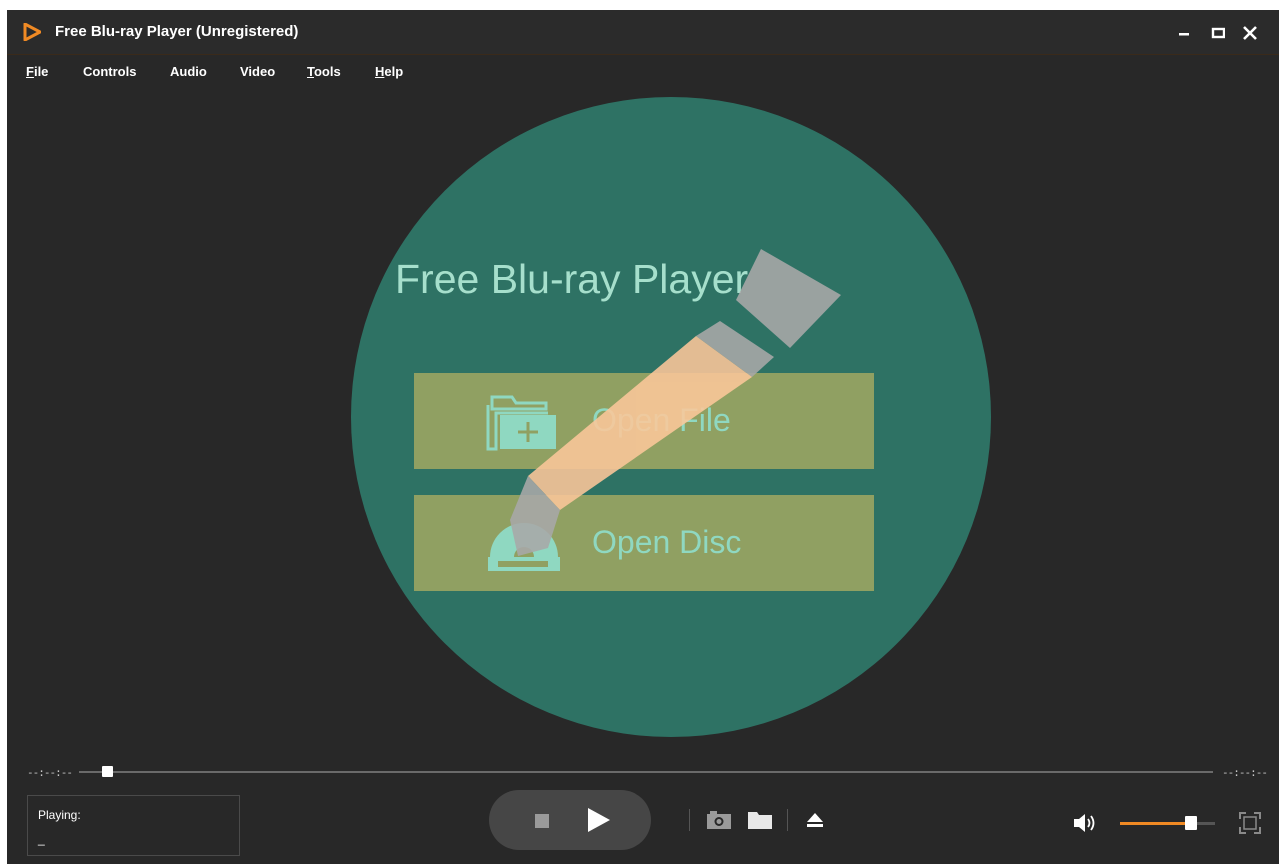  I want to click on close-button, so click(1250, 33).